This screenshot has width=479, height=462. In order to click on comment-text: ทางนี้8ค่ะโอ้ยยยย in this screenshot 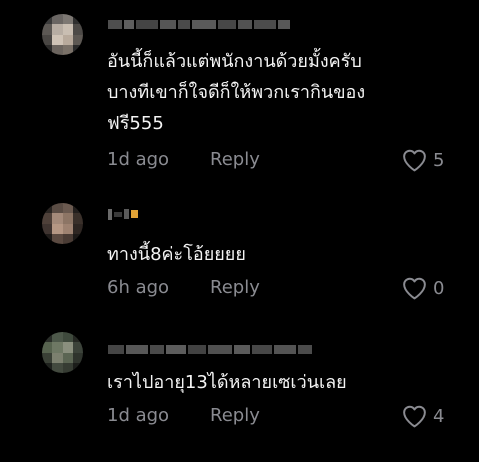, I will do `click(176, 254)`.